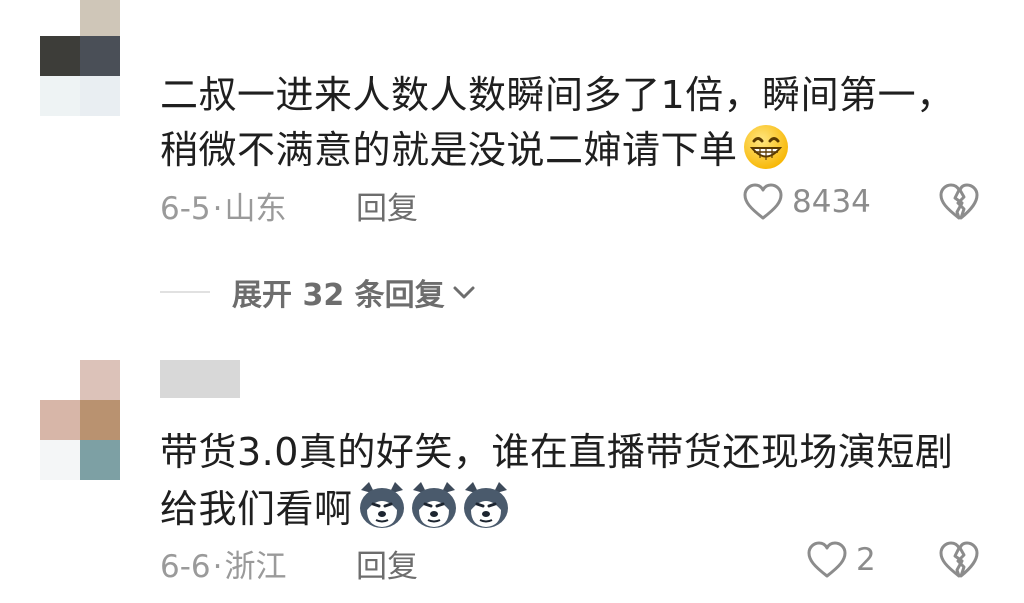 The height and width of the screenshot is (603, 1024). I want to click on like-button: 8434, so click(806, 202).